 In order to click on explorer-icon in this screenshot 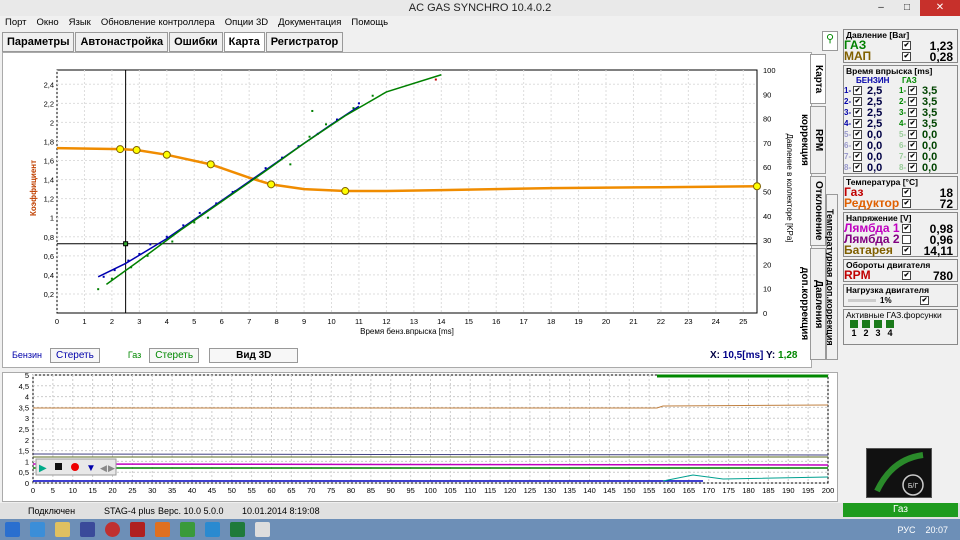, I will do `click(62, 529)`.